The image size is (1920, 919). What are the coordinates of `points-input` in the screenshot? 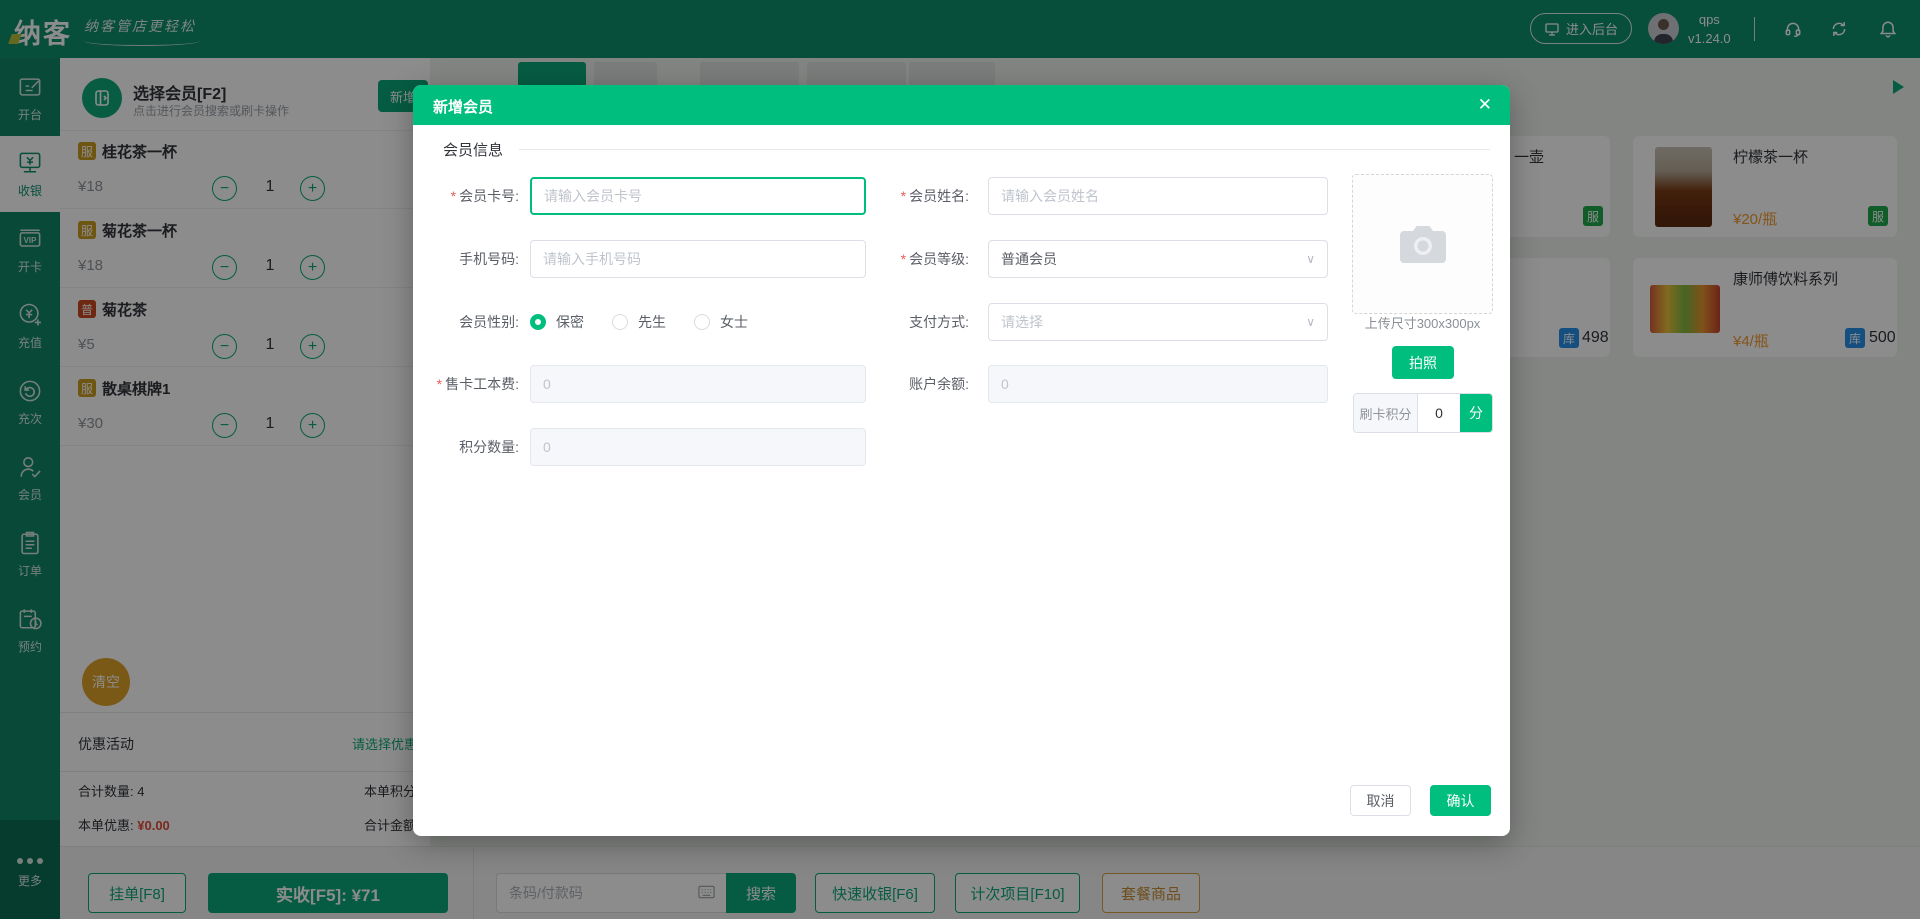 It's located at (698, 447).